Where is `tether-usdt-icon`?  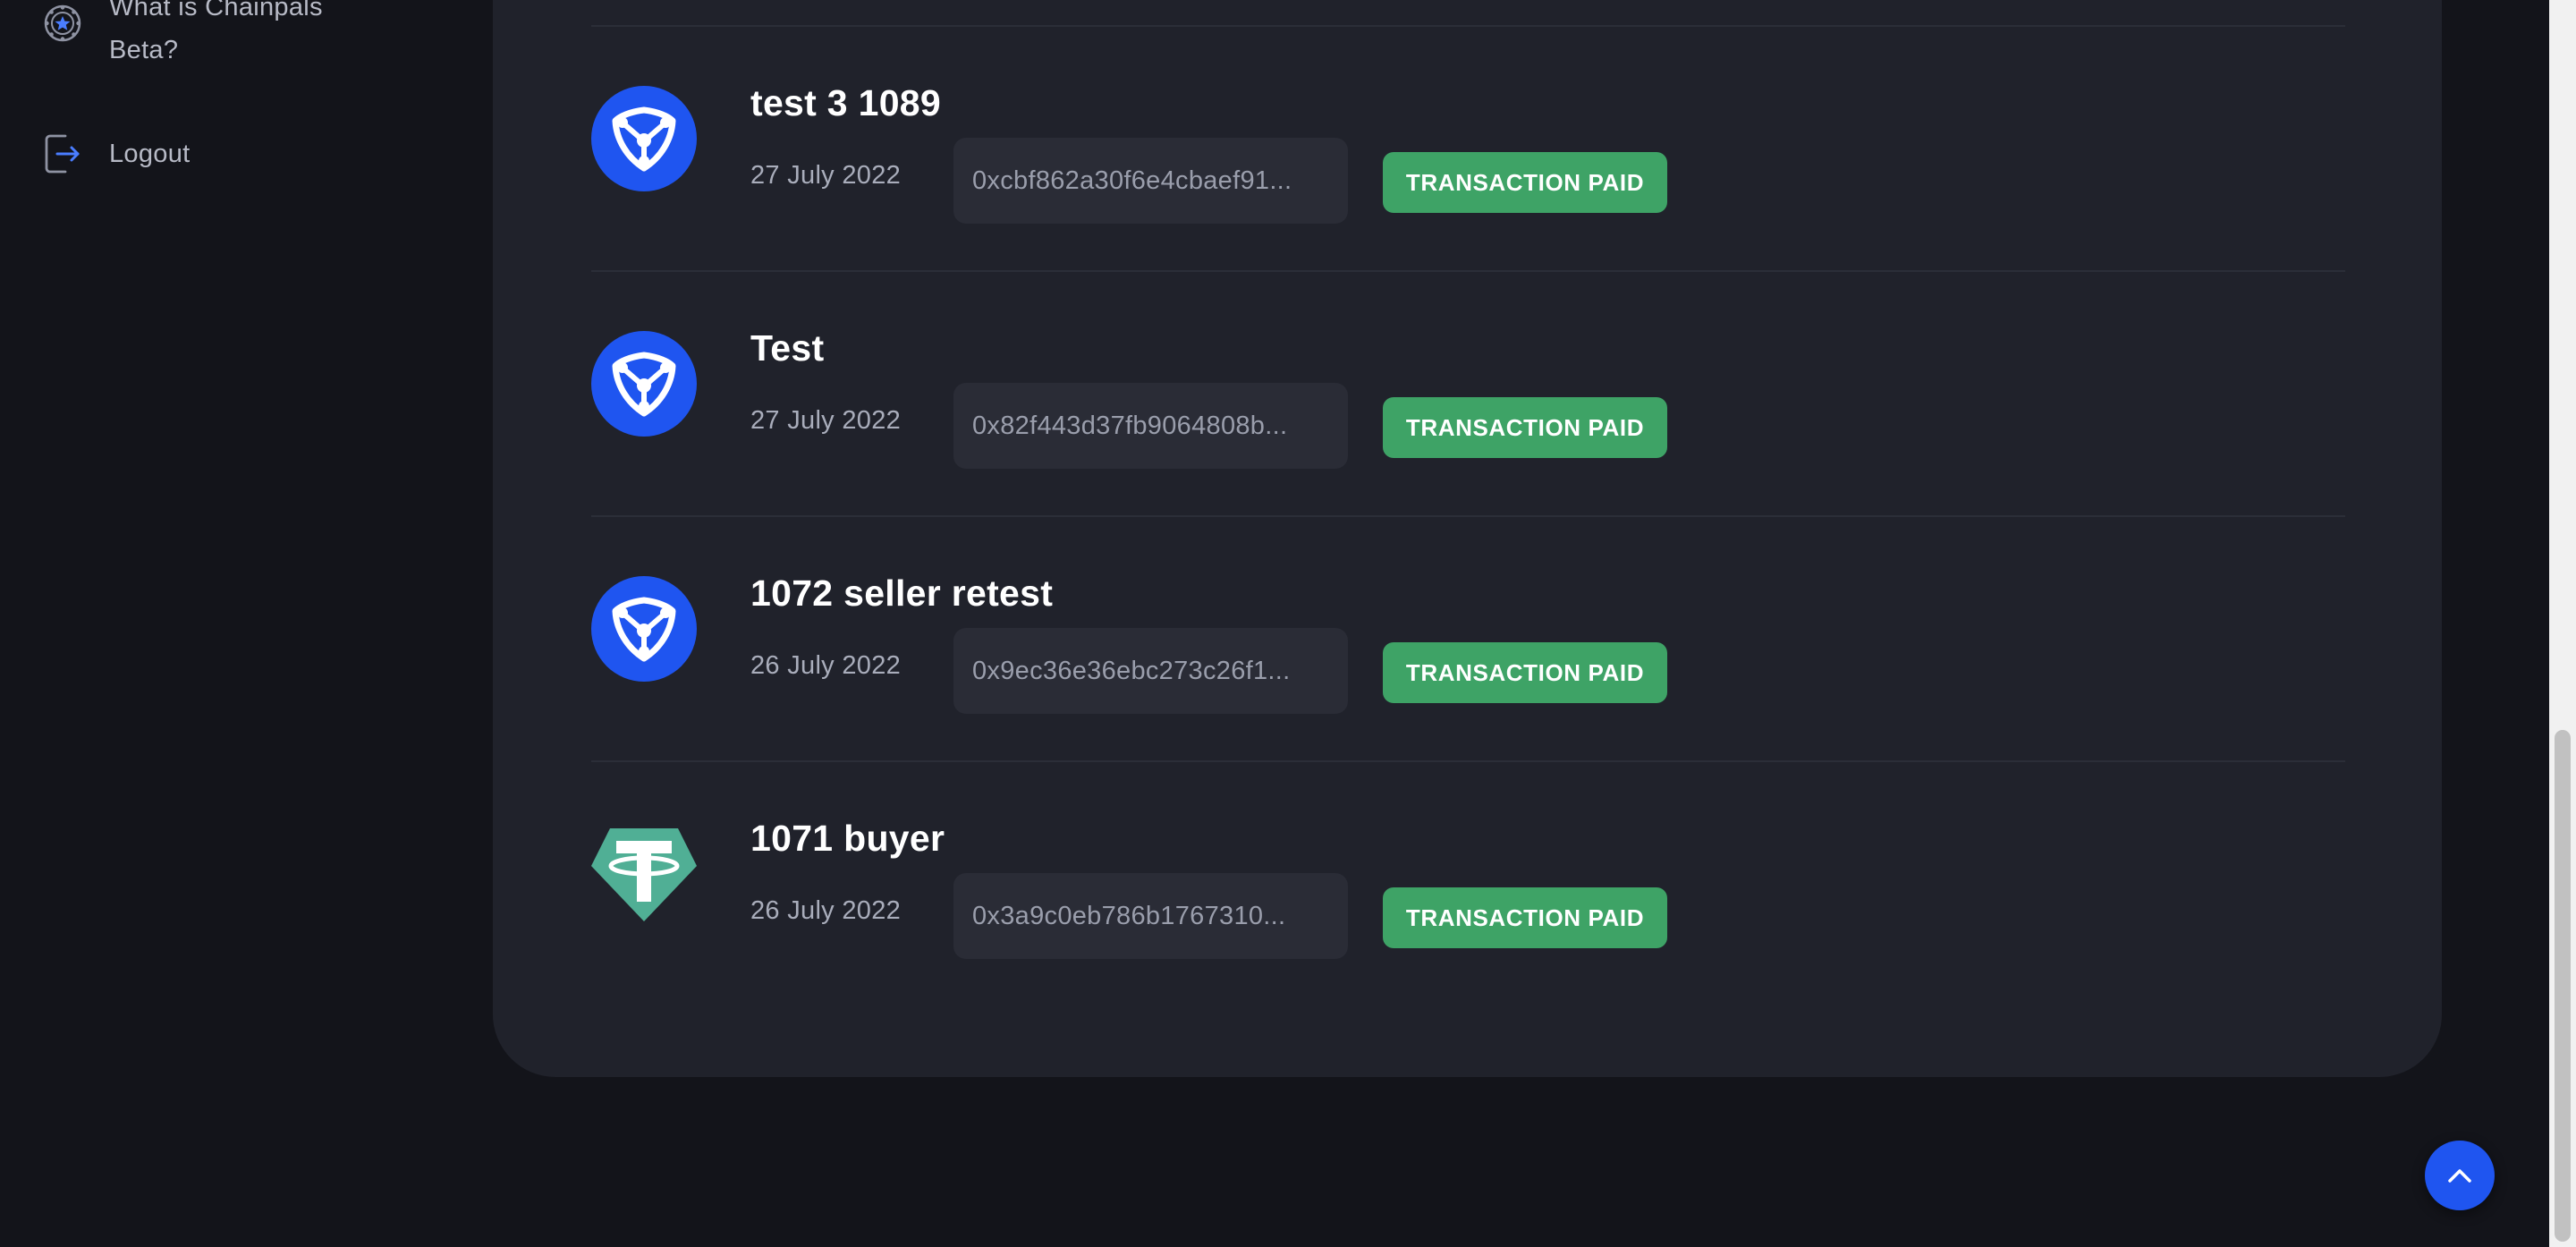 tether-usdt-icon is located at coordinates (644, 874).